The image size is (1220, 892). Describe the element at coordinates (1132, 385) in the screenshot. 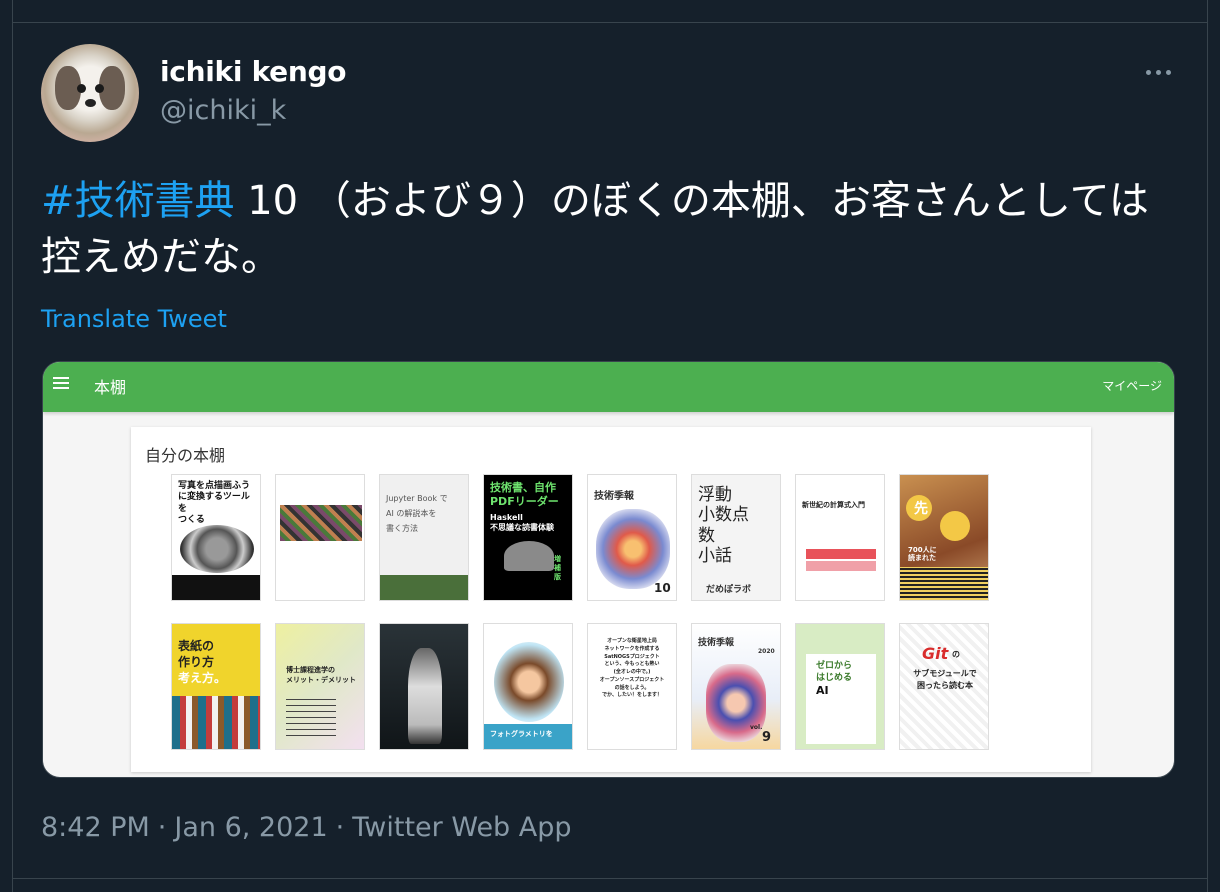

I see `mypage-link: マイページ` at that location.